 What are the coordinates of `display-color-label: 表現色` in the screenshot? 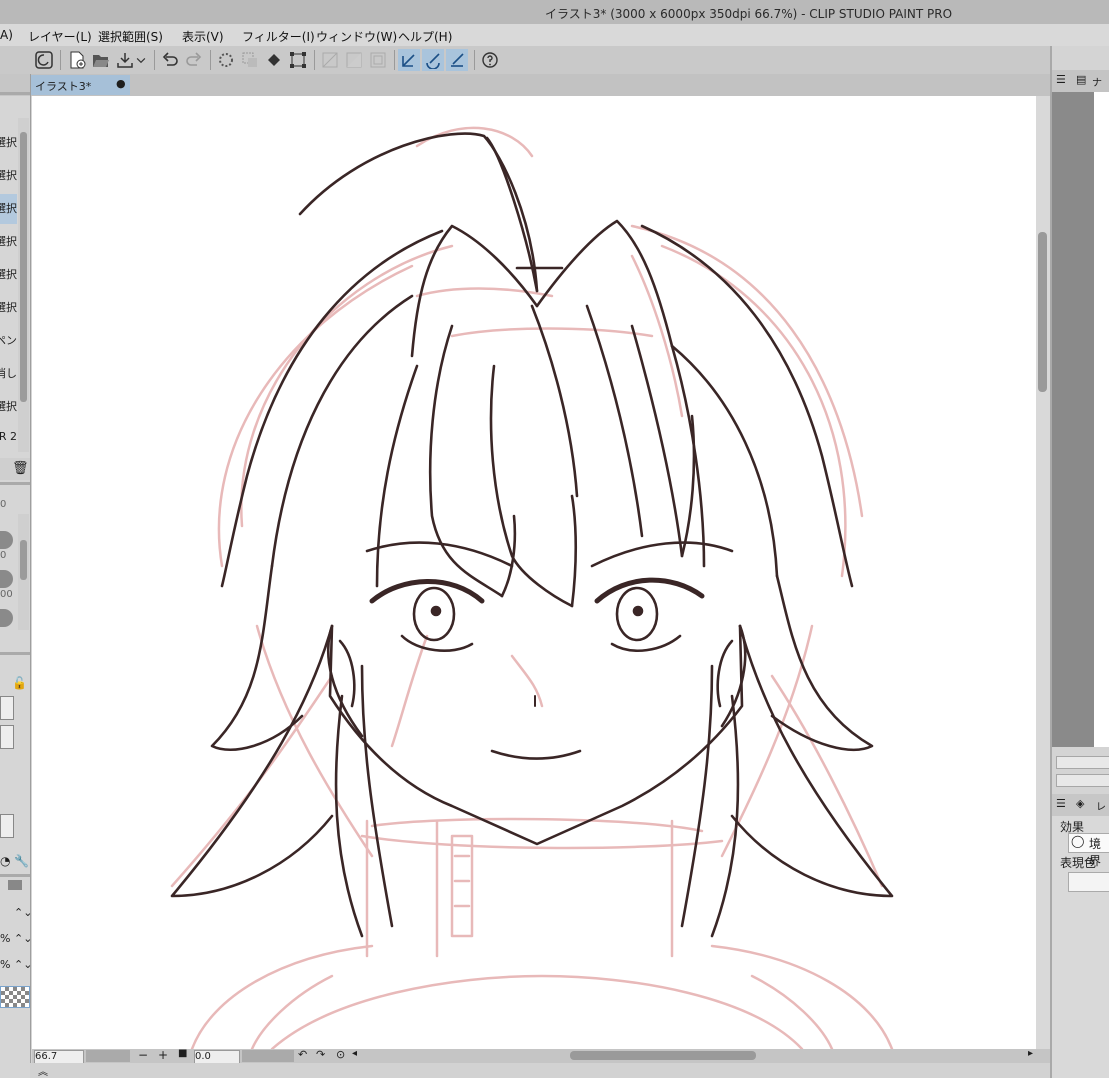 It's located at (1078, 863).